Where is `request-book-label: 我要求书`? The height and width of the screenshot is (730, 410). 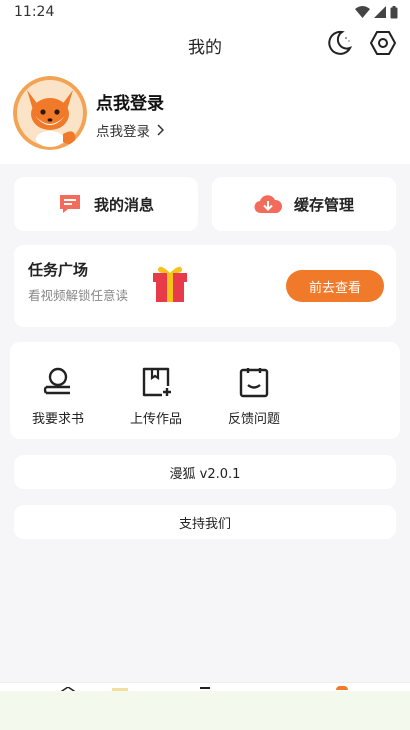
request-book-label: 我要求书 is located at coordinates (57, 419).